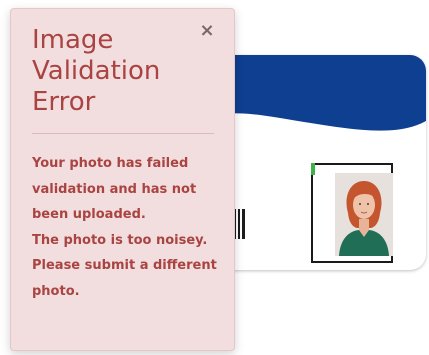 The width and height of the screenshot is (429, 355). What do you see at coordinates (96, 71) in the screenshot?
I see `popover-title: Image Validation Error` at bounding box center [96, 71].